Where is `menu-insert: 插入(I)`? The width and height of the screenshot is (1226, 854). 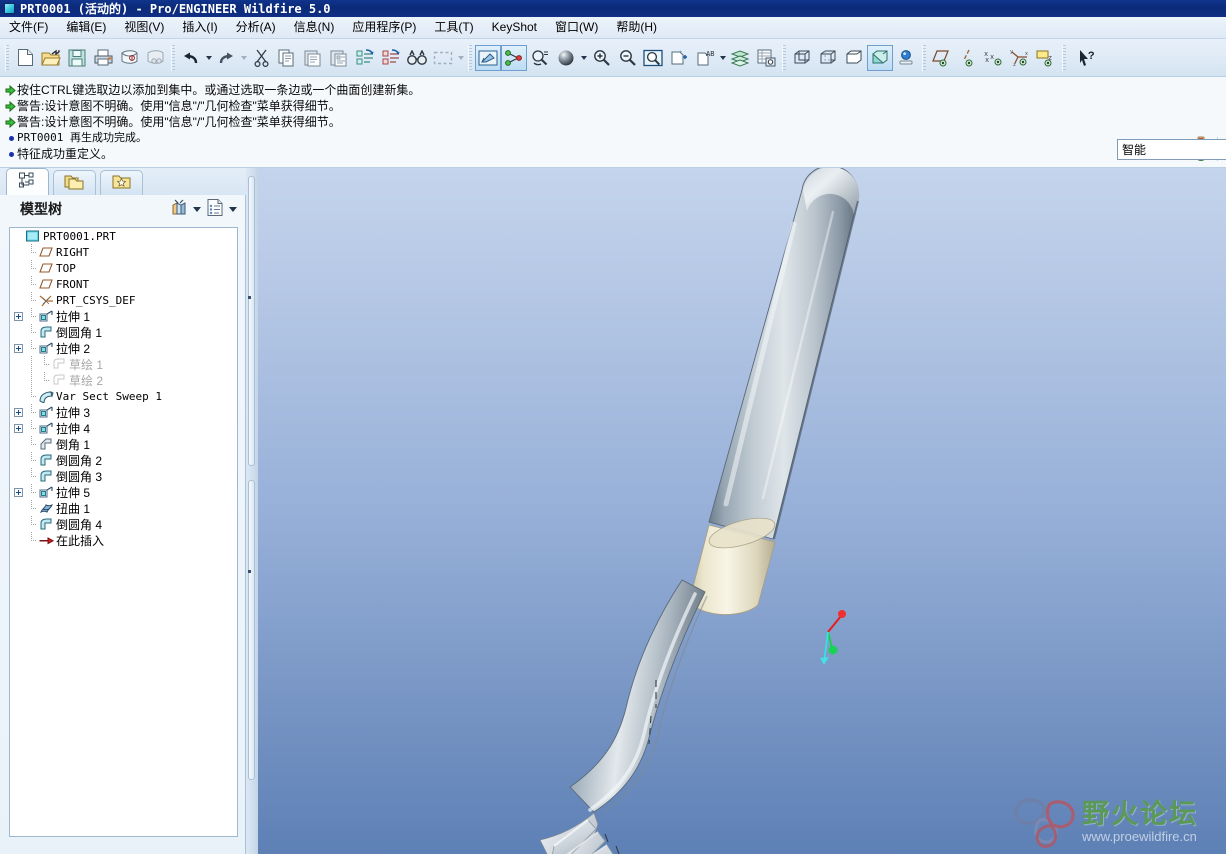 menu-insert: 插入(I) is located at coordinates (199, 27).